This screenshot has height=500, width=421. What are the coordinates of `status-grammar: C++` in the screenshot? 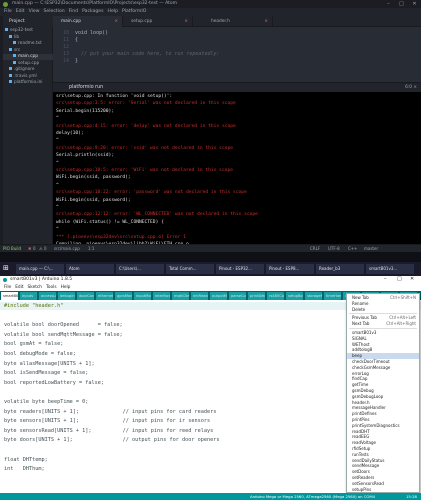 It's located at (353, 248).